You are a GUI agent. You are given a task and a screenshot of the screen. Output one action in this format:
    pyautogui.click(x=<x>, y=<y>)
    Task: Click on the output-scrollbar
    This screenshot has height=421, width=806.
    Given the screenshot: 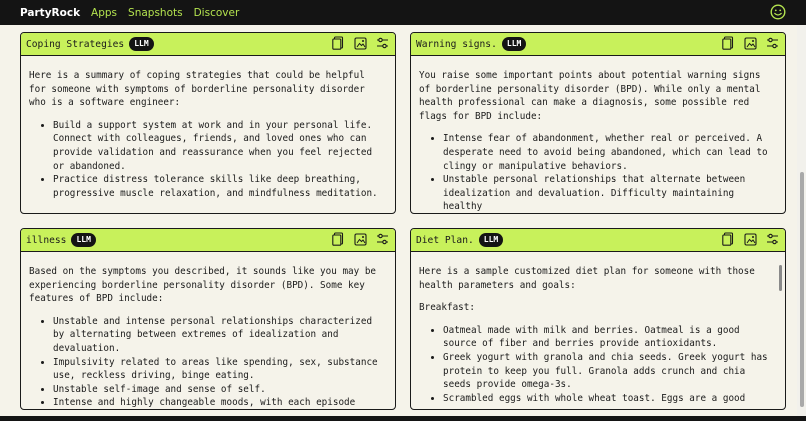 What is the action you would take?
    pyautogui.click(x=780, y=278)
    